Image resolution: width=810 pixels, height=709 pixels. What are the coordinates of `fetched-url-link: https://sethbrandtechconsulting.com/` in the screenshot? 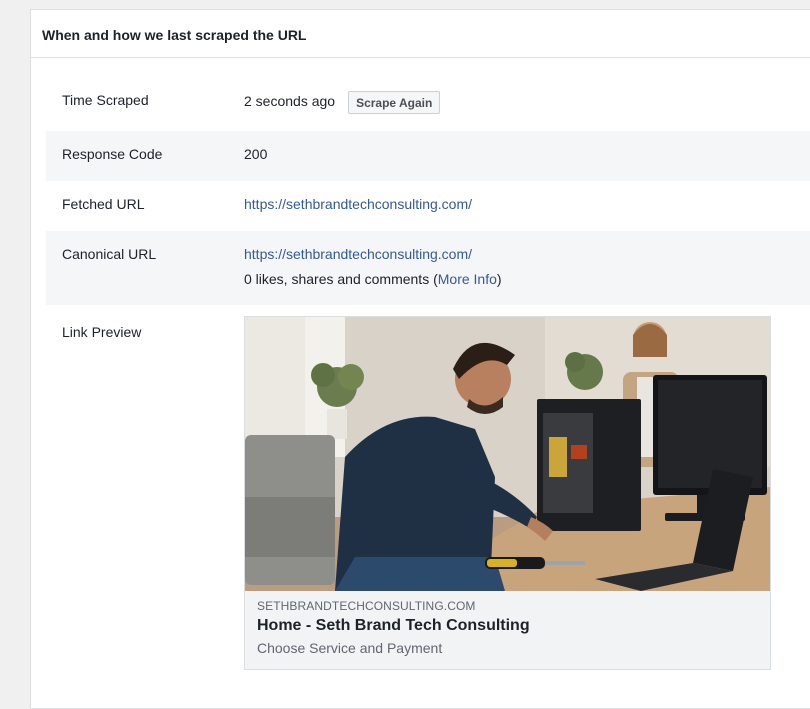 It's located at (358, 204).